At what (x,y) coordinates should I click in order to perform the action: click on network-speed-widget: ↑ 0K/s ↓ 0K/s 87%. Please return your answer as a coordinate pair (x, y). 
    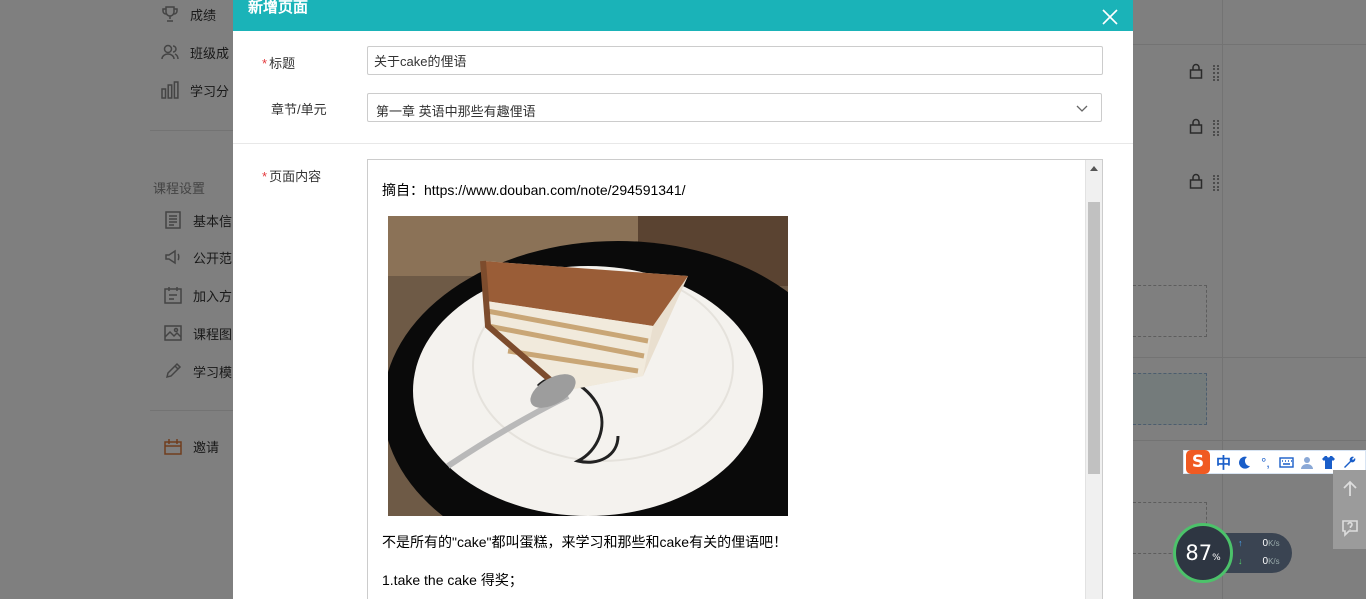
    Looking at the image, I should click on (1232, 553).